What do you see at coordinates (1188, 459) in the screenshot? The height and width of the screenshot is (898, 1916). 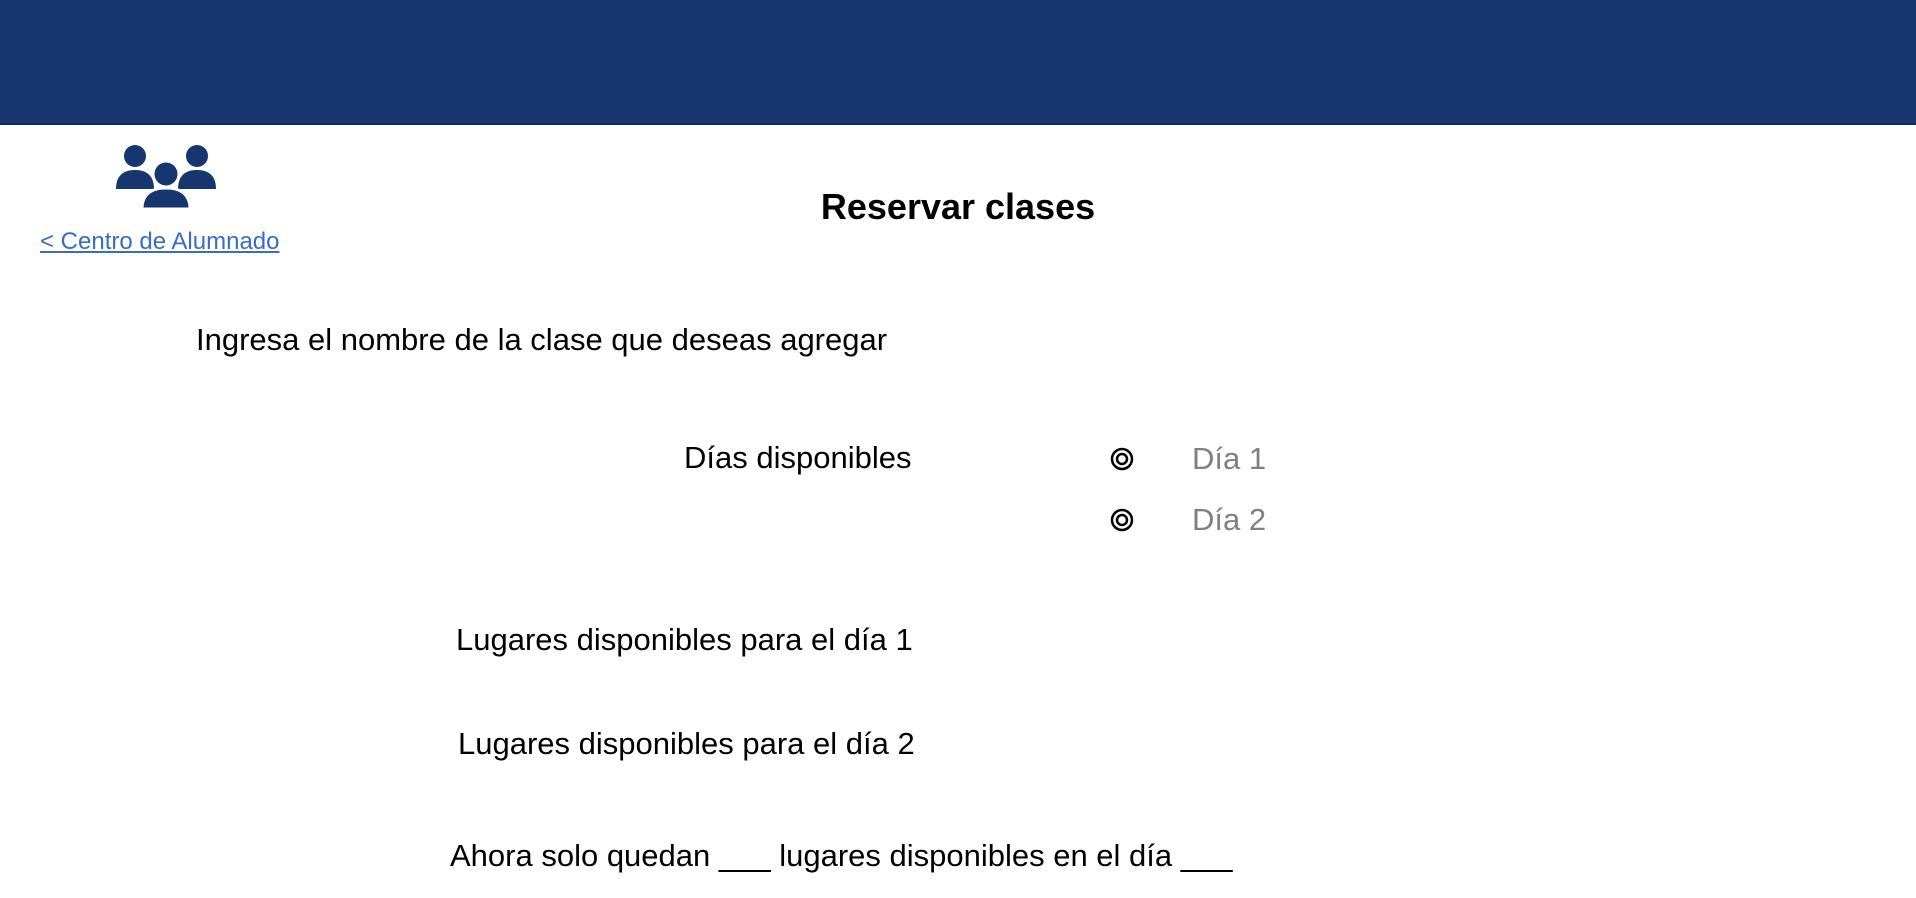 I see `day-1-radio-option: Día 1` at bounding box center [1188, 459].